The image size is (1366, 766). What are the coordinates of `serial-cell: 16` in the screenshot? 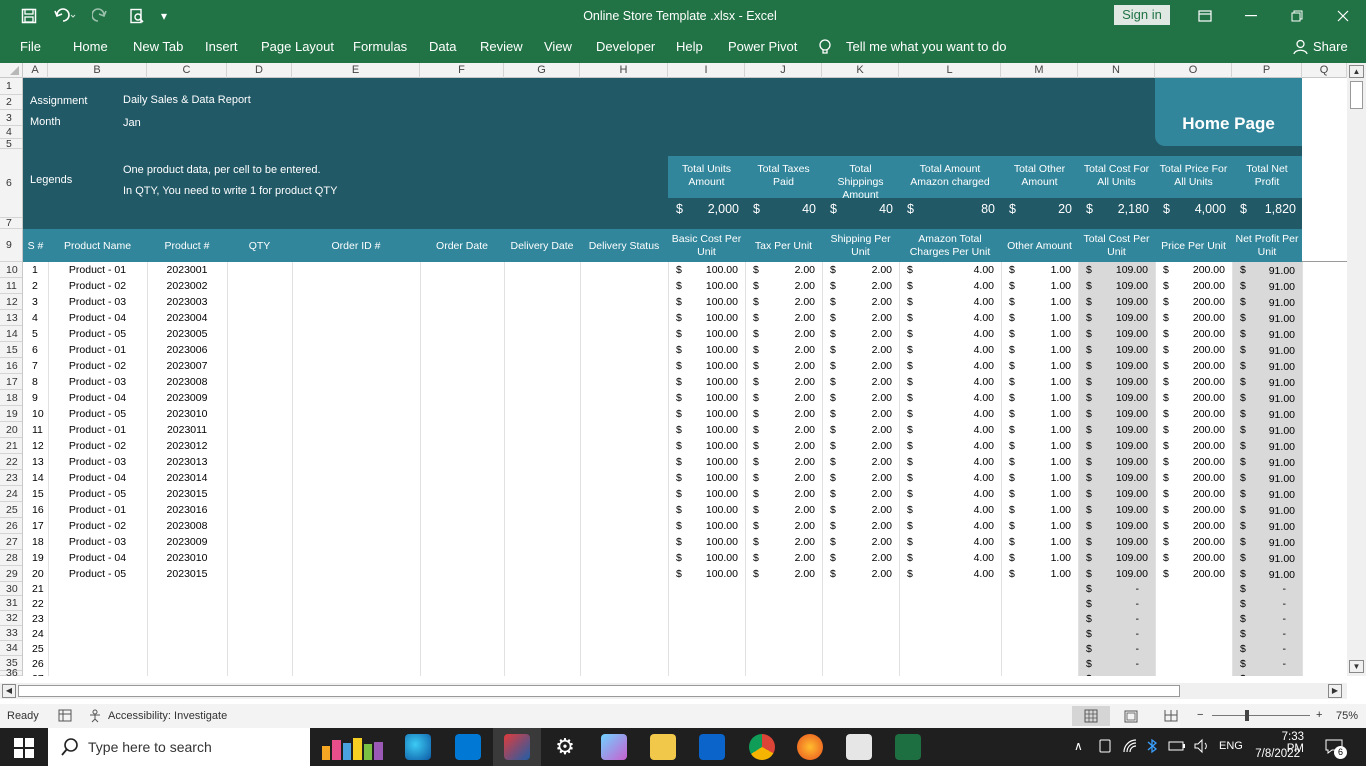 It's located at (38, 510).